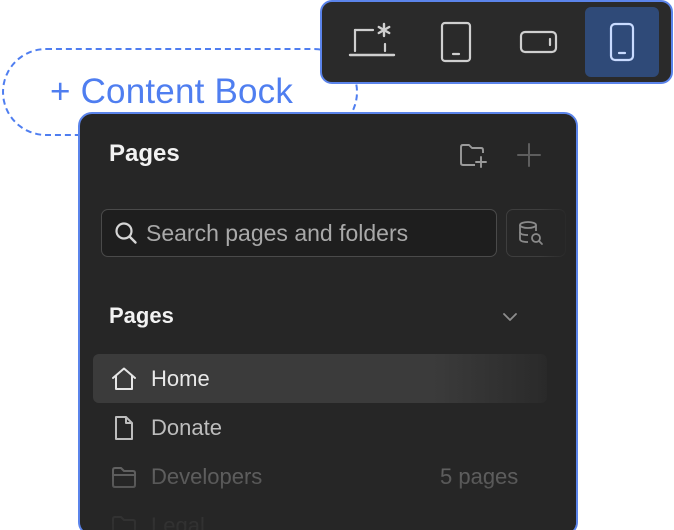 The image size is (674, 530). I want to click on search-input, so click(316, 233).